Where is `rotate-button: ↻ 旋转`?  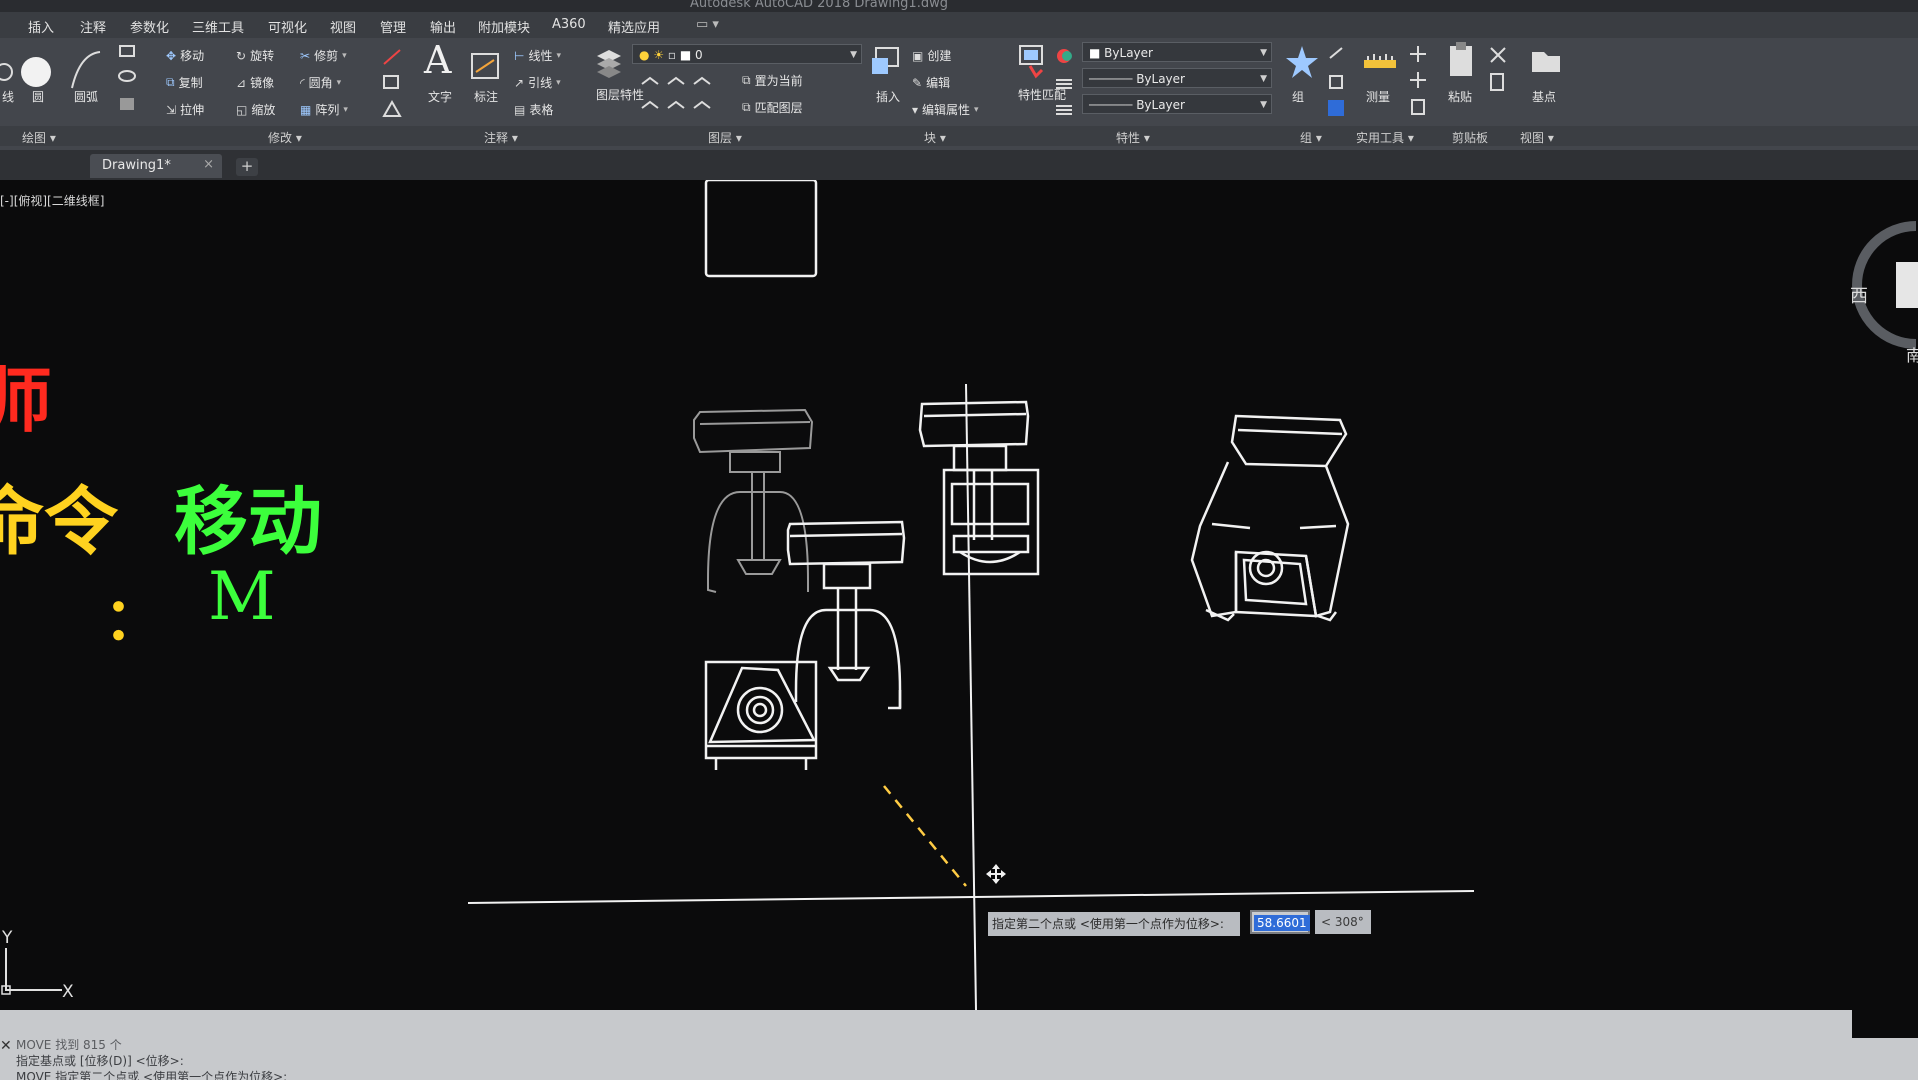 rotate-button: ↻ 旋转 is located at coordinates (255, 55).